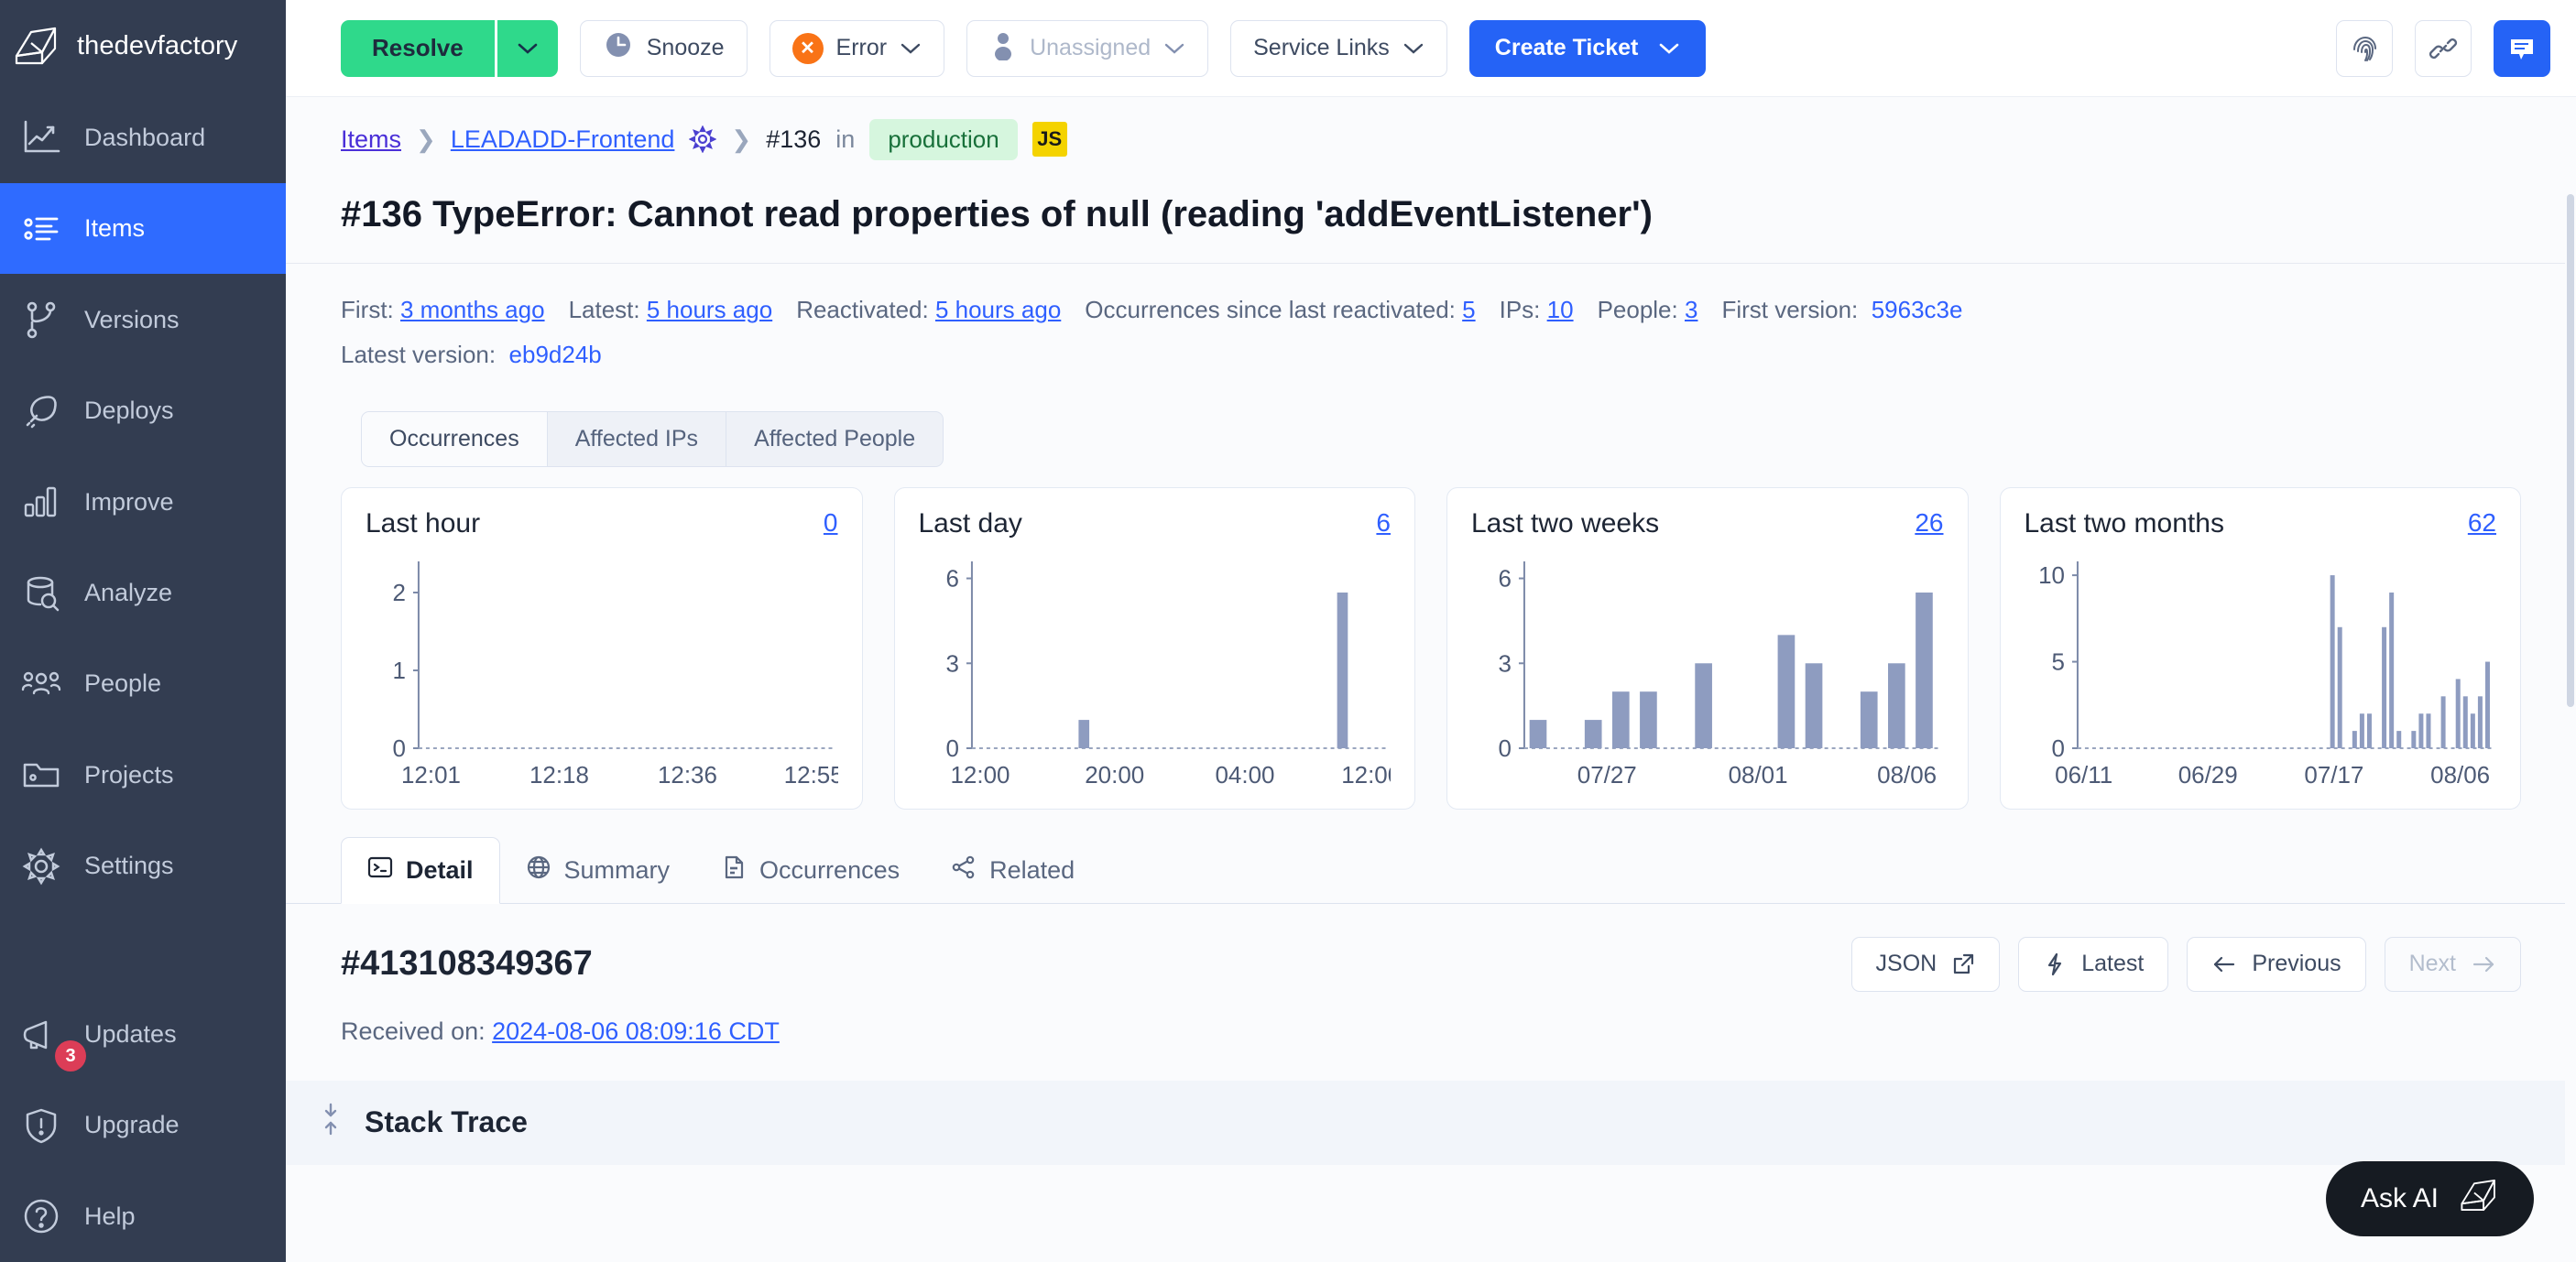 This screenshot has width=2576, height=1262. What do you see at coordinates (143, 502) in the screenshot?
I see `sidebar-item-improve: Improve` at bounding box center [143, 502].